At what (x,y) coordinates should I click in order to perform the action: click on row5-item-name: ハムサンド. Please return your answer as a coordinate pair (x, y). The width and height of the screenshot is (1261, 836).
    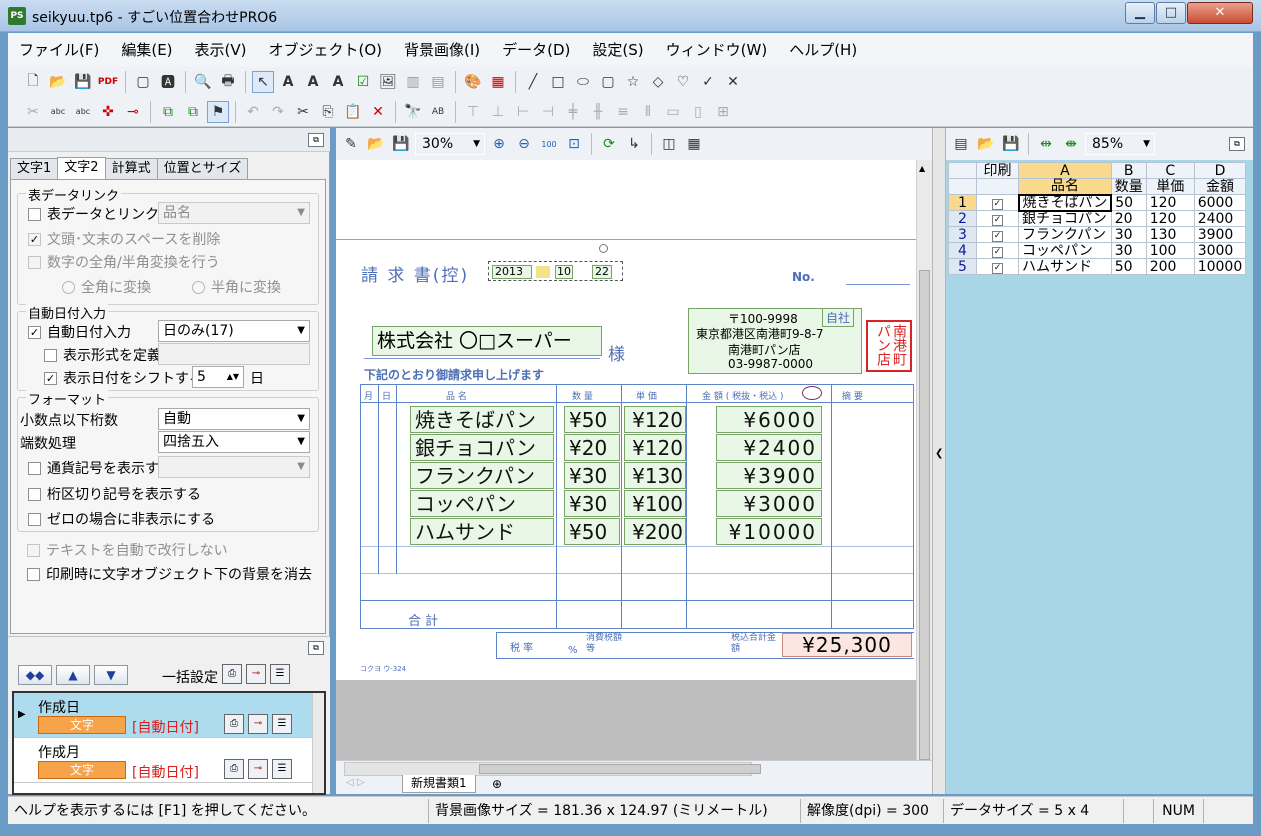
    Looking at the image, I should click on (482, 531).